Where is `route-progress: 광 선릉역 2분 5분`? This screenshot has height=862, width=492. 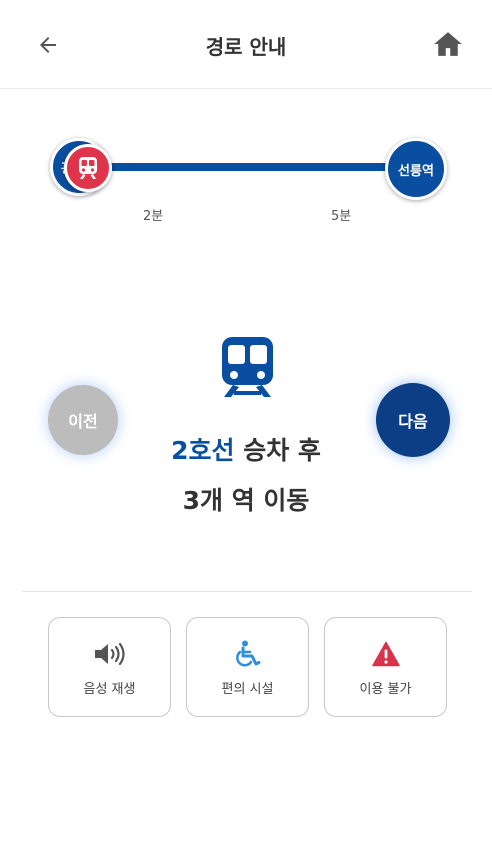
route-progress: 광 선릉역 2분 5분 is located at coordinates (246, 180).